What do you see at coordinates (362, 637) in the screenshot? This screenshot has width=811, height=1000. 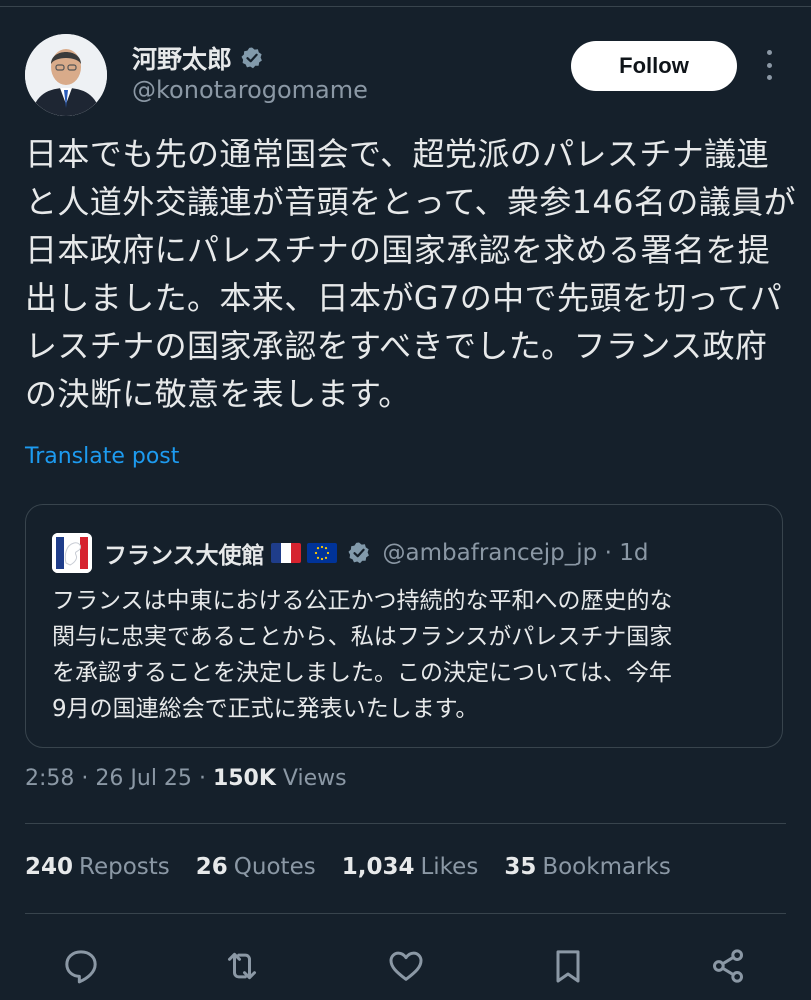 I see `quoted-text-line: 関与に忠実であることから、私はフランスがパレスチナ国家` at bounding box center [362, 637].